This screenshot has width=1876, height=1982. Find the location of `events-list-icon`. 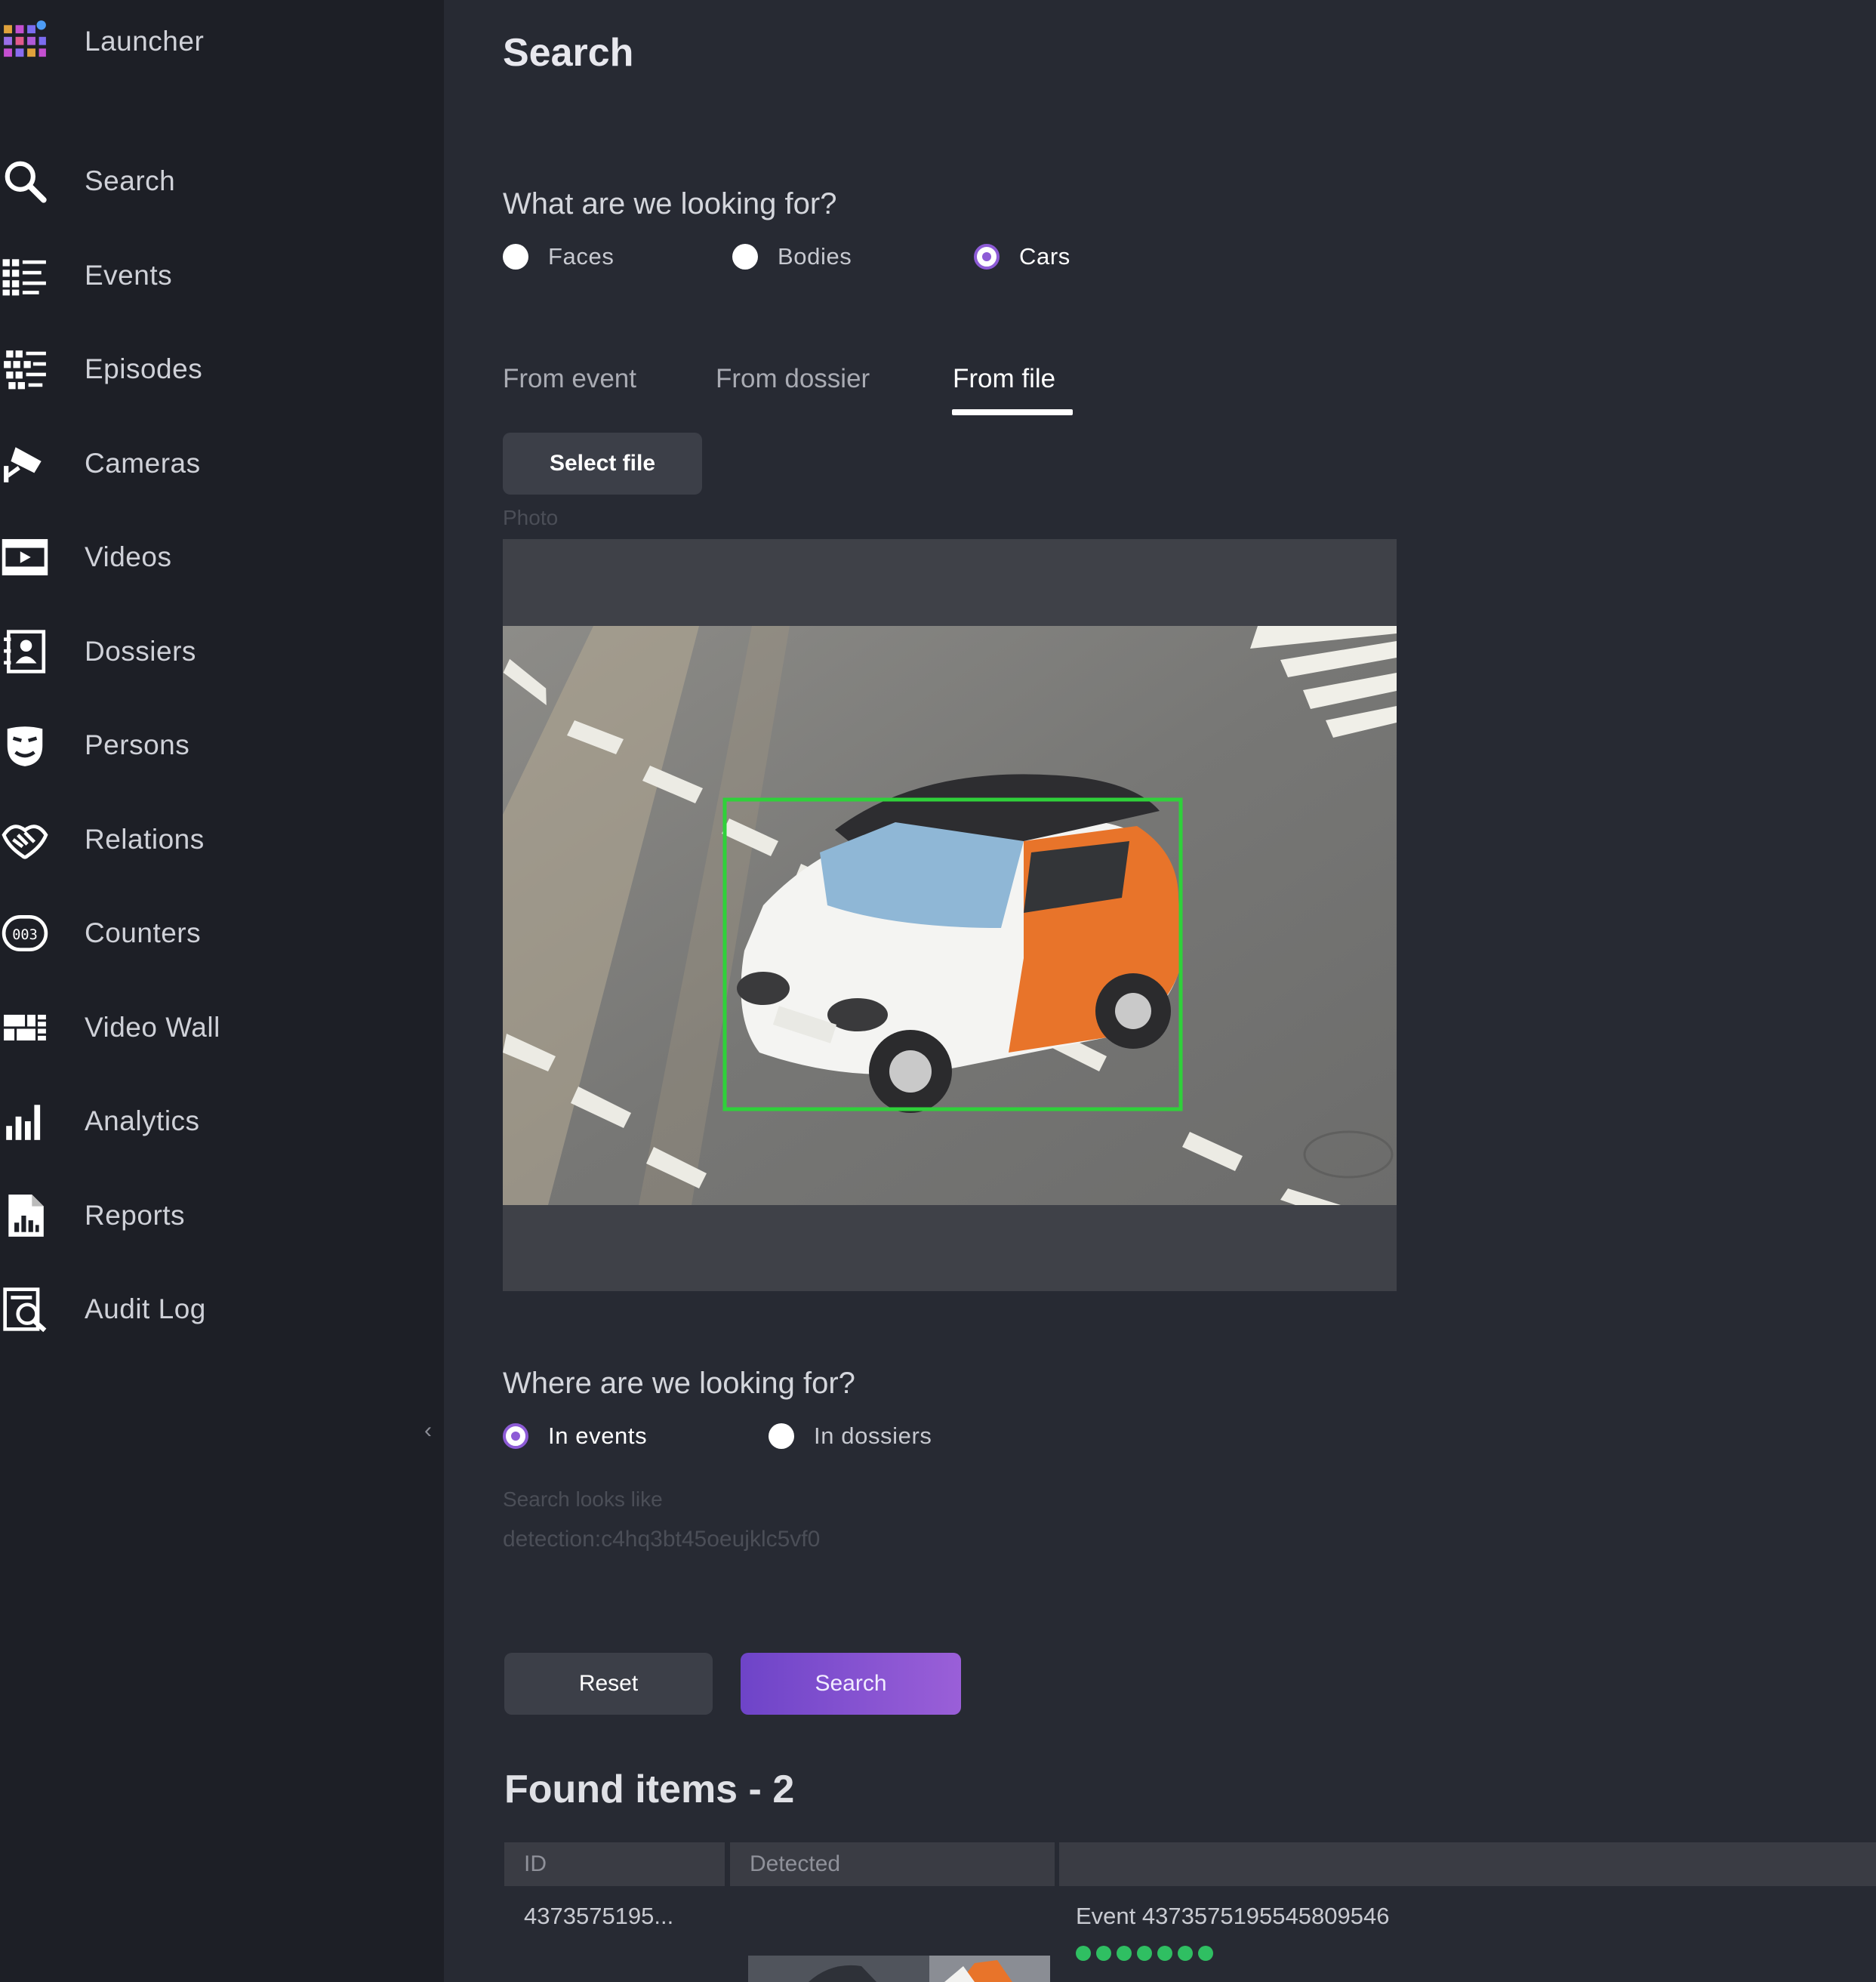

events-list-icon is located at coordinates (25, 276).